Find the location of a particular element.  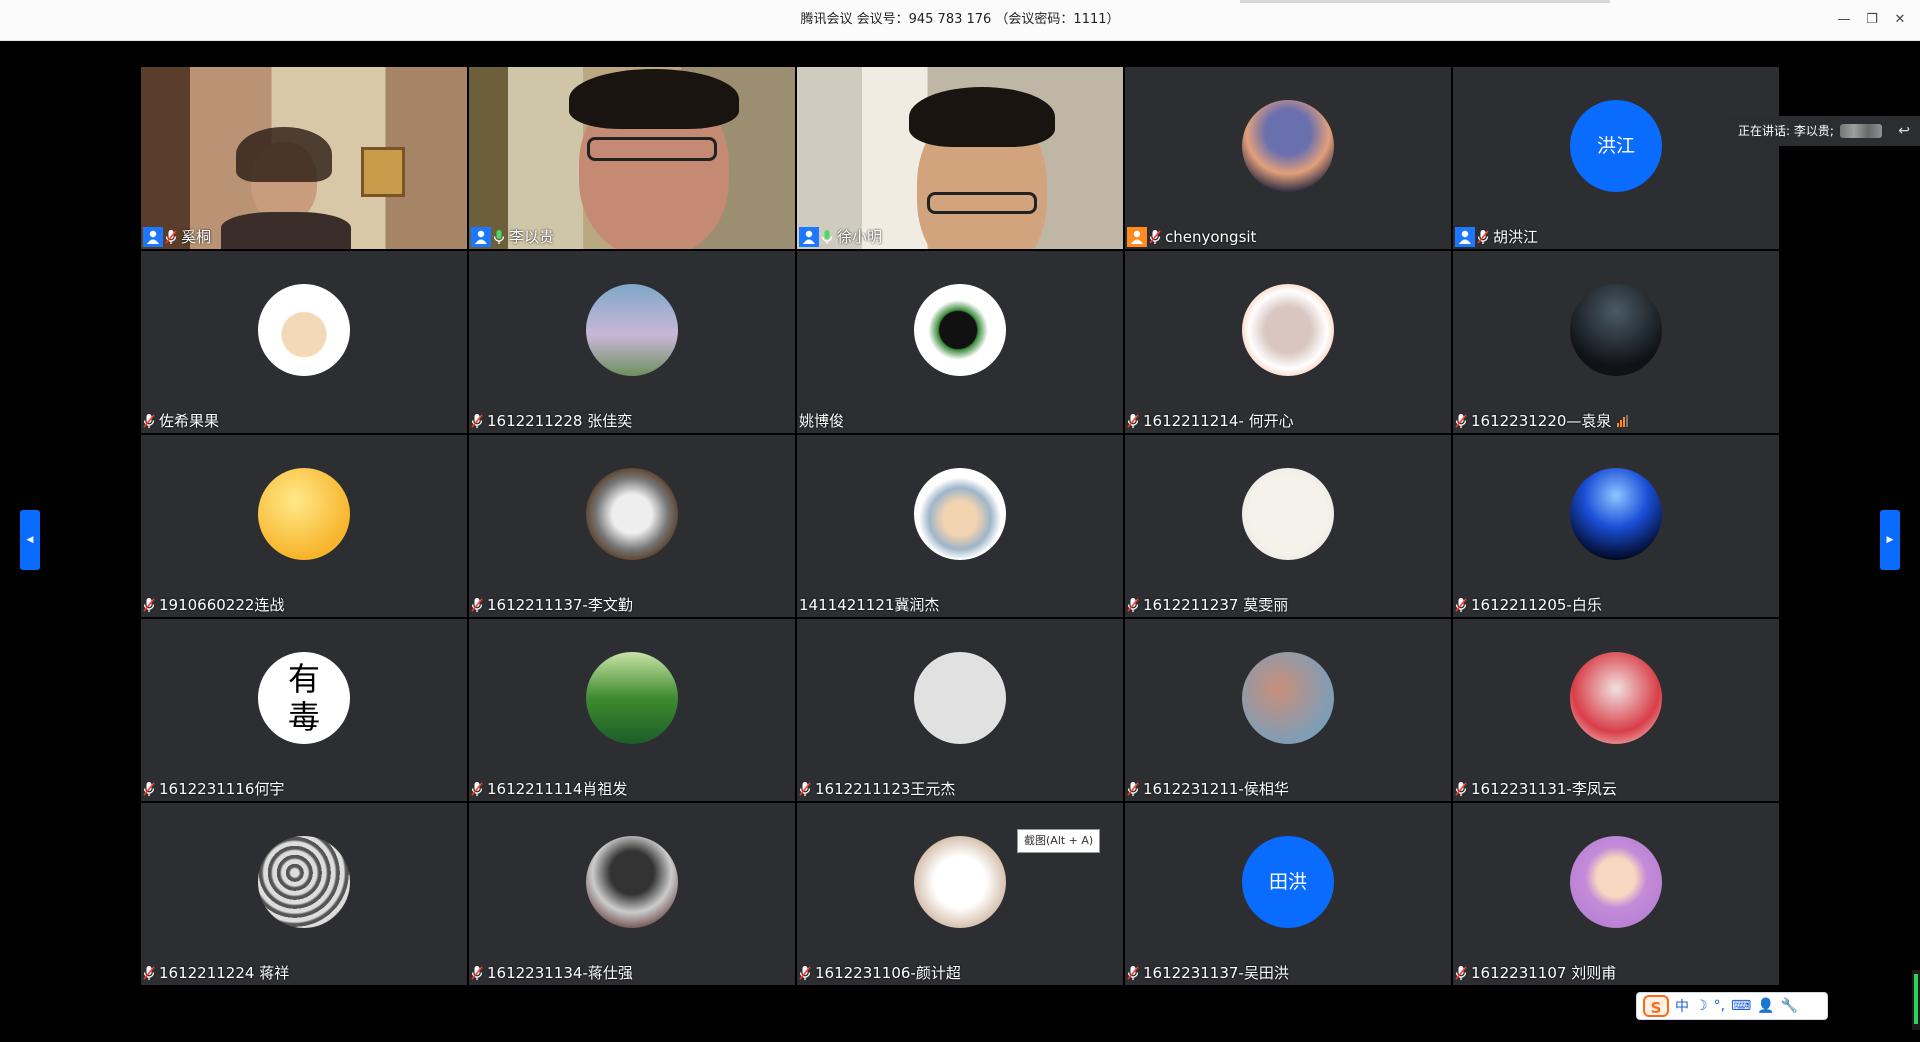

participant-name-bar: 1612231107 刘则甫 is located at coordinates (1535, 973).